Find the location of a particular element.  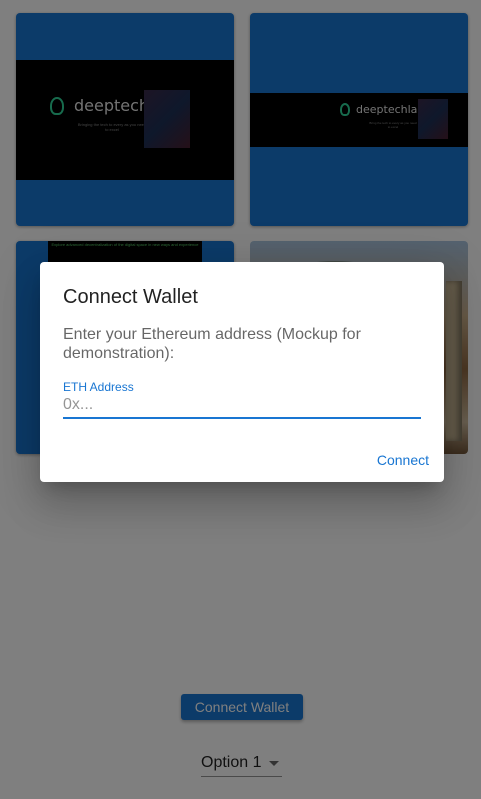

eth-address-input is located at coordinates (242, 406).